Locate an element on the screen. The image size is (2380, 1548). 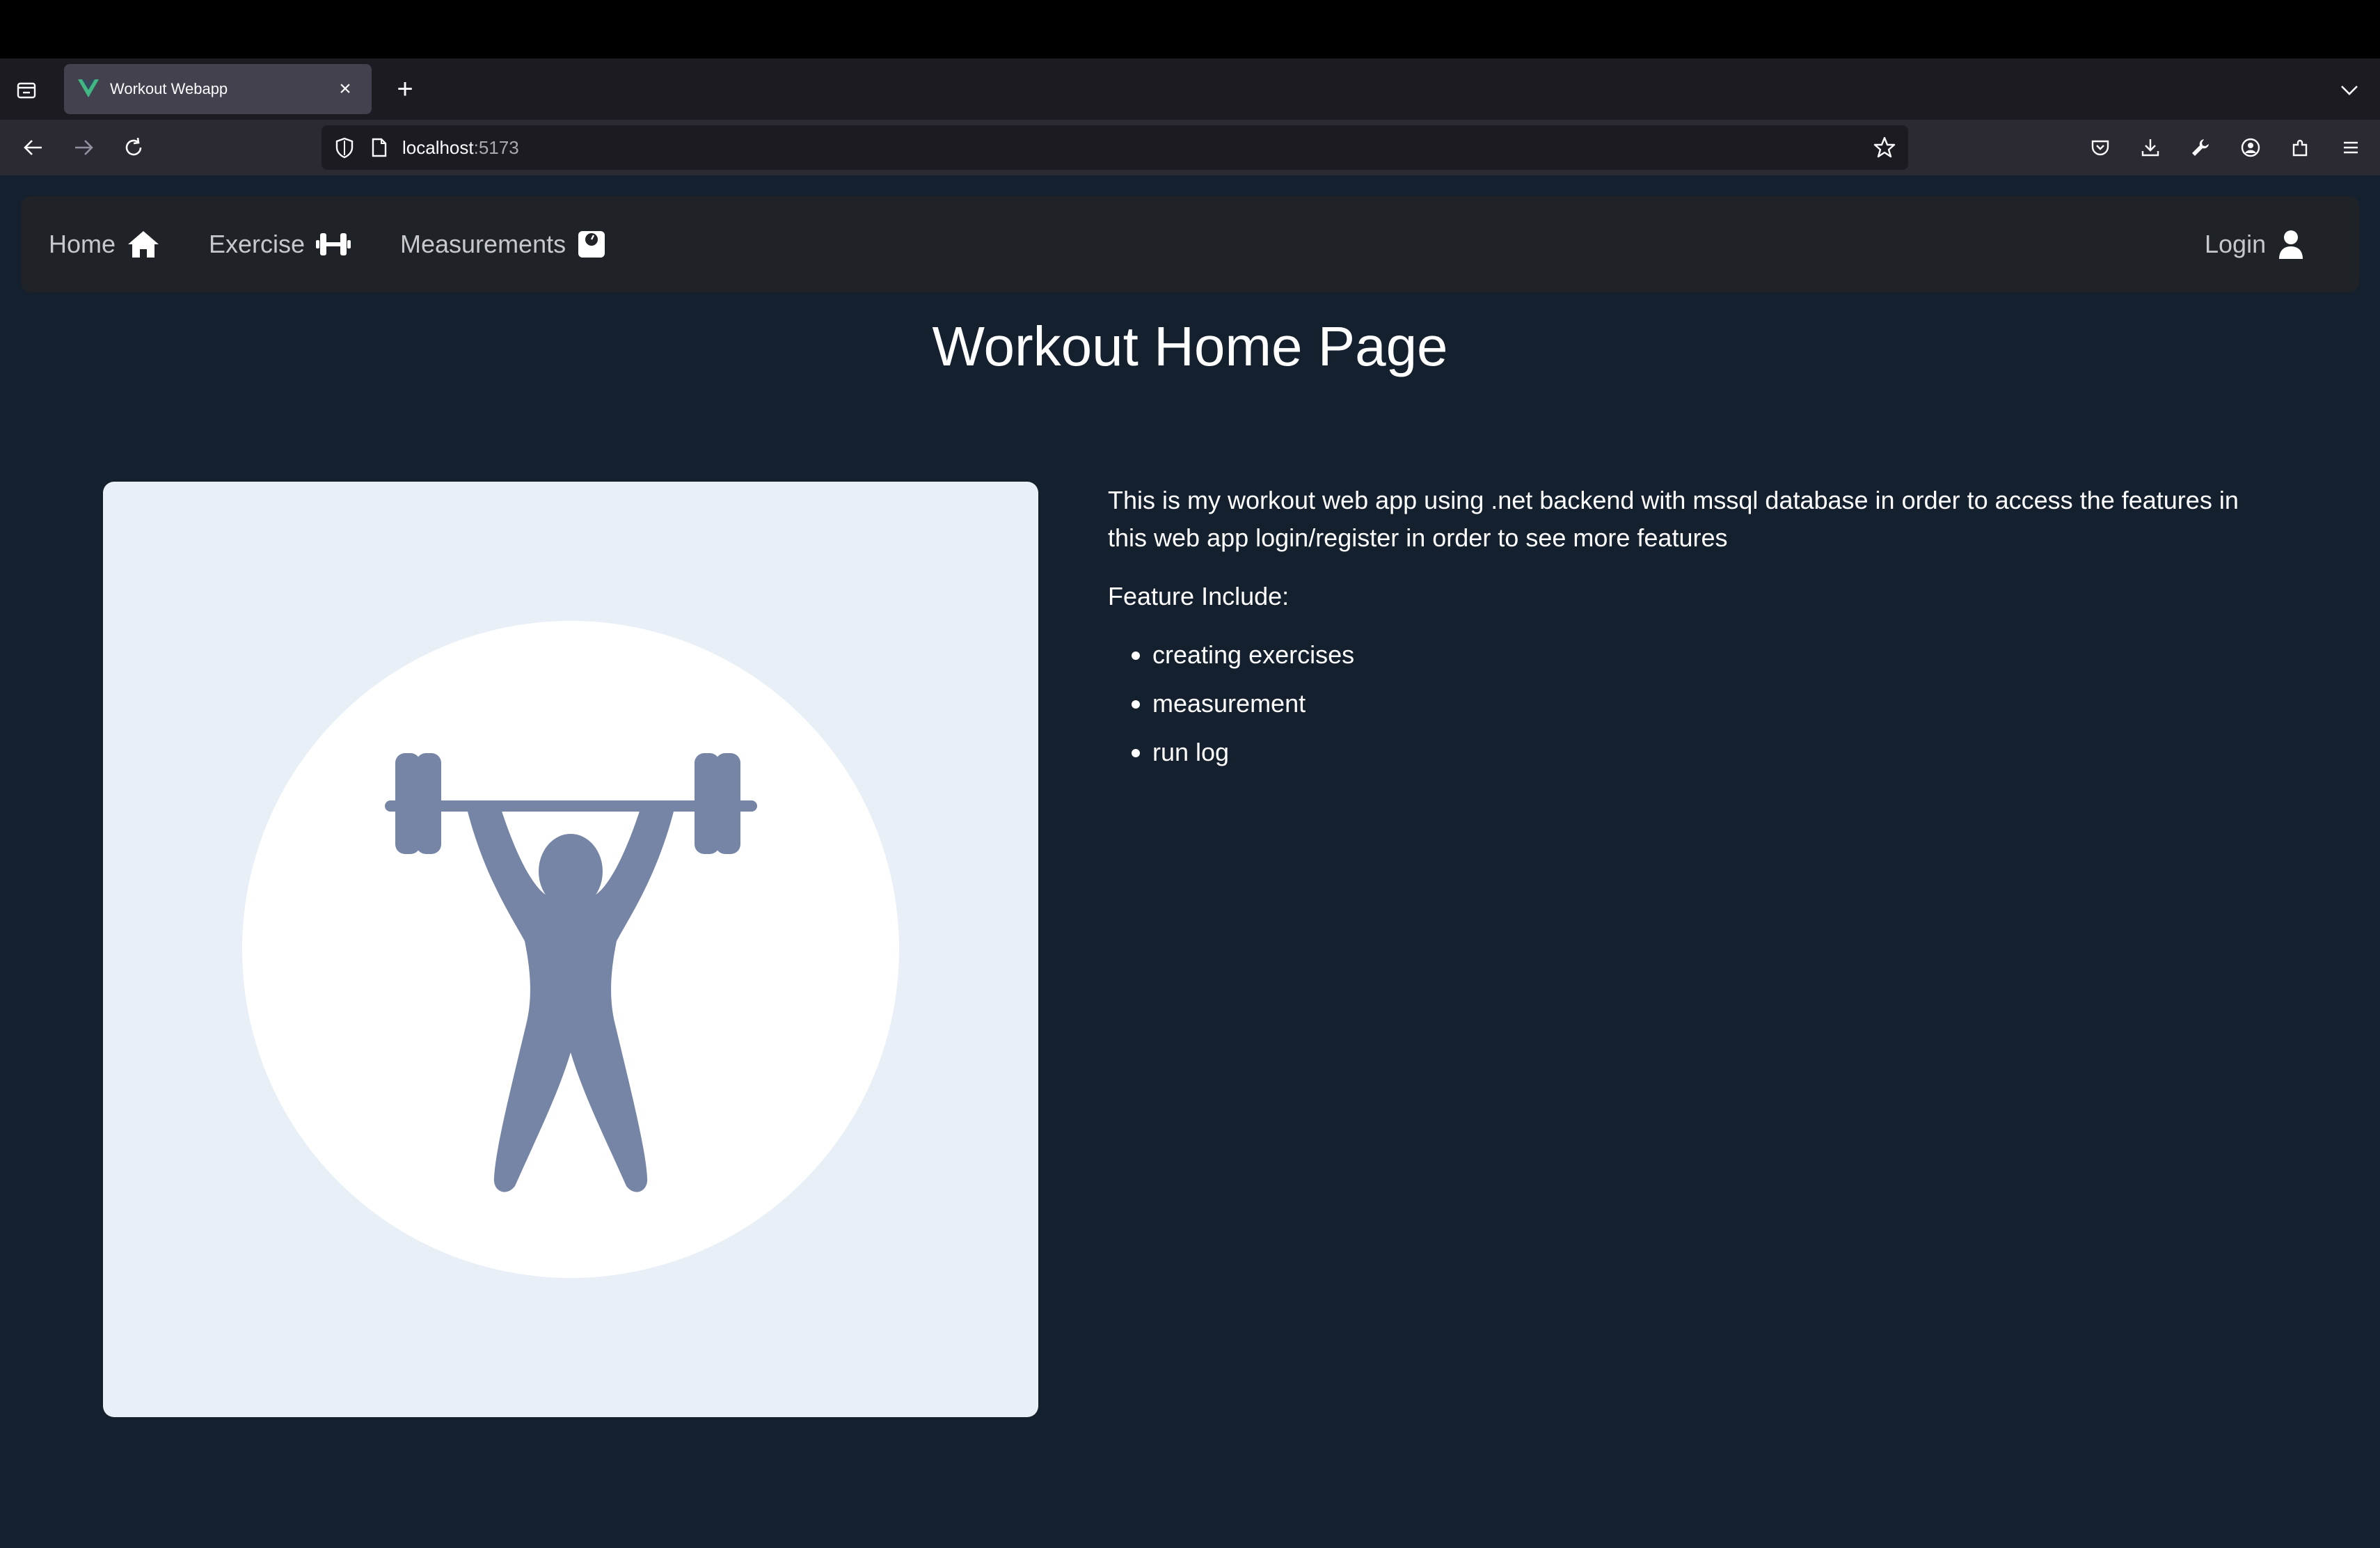
wrench-icon is located at coordinates (2200, 147).